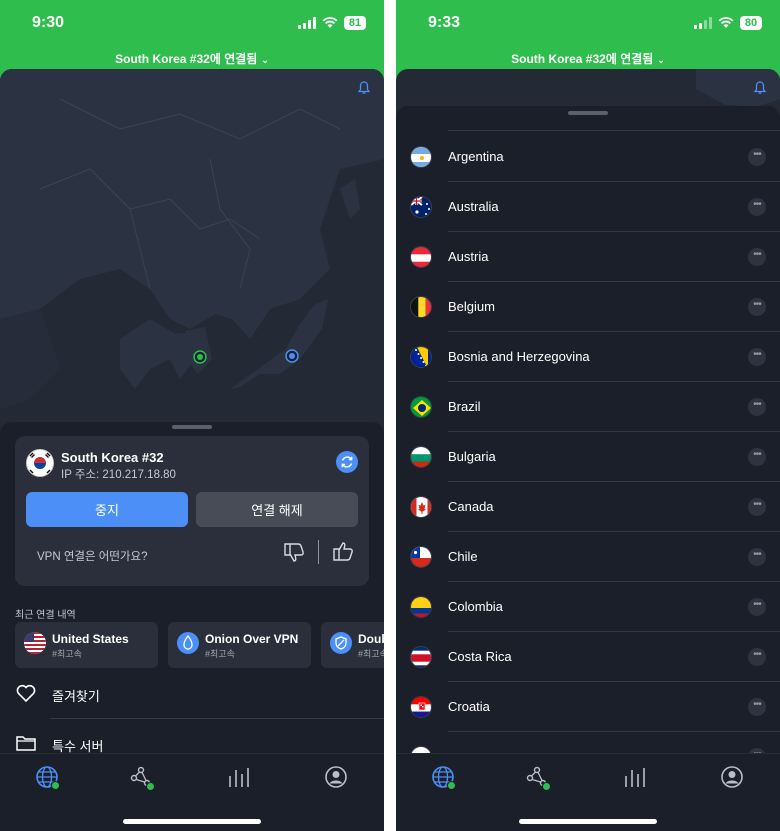  Describe the element at coordinates (421, 257) in the screenshot. I see `austria-flag-icon` at that location.